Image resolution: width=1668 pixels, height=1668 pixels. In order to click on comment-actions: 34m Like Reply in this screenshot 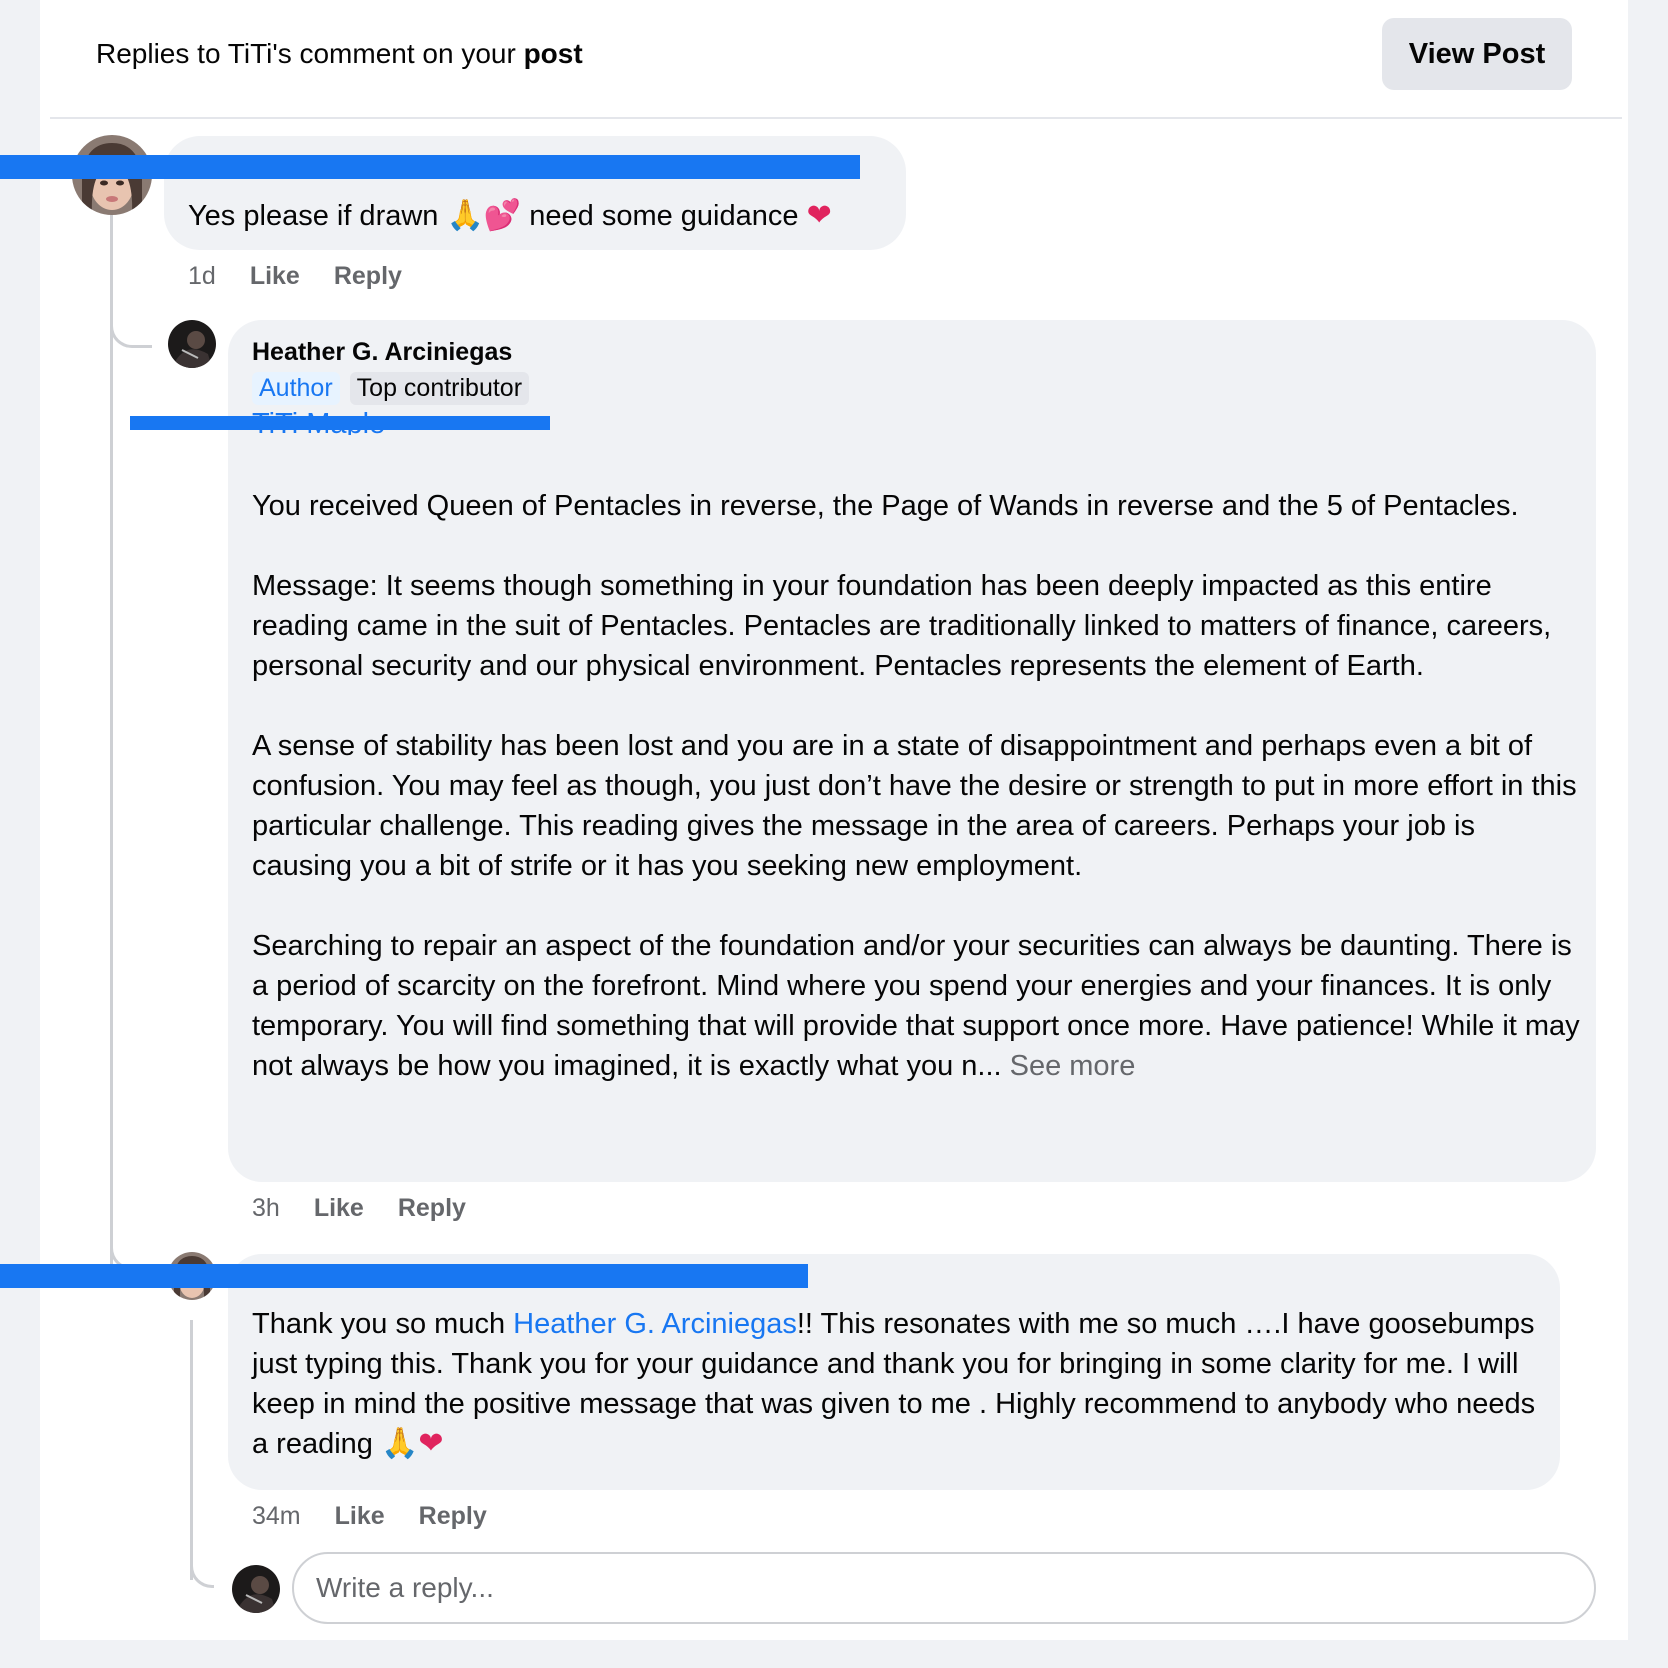, I will do `click(369, 1516)`.